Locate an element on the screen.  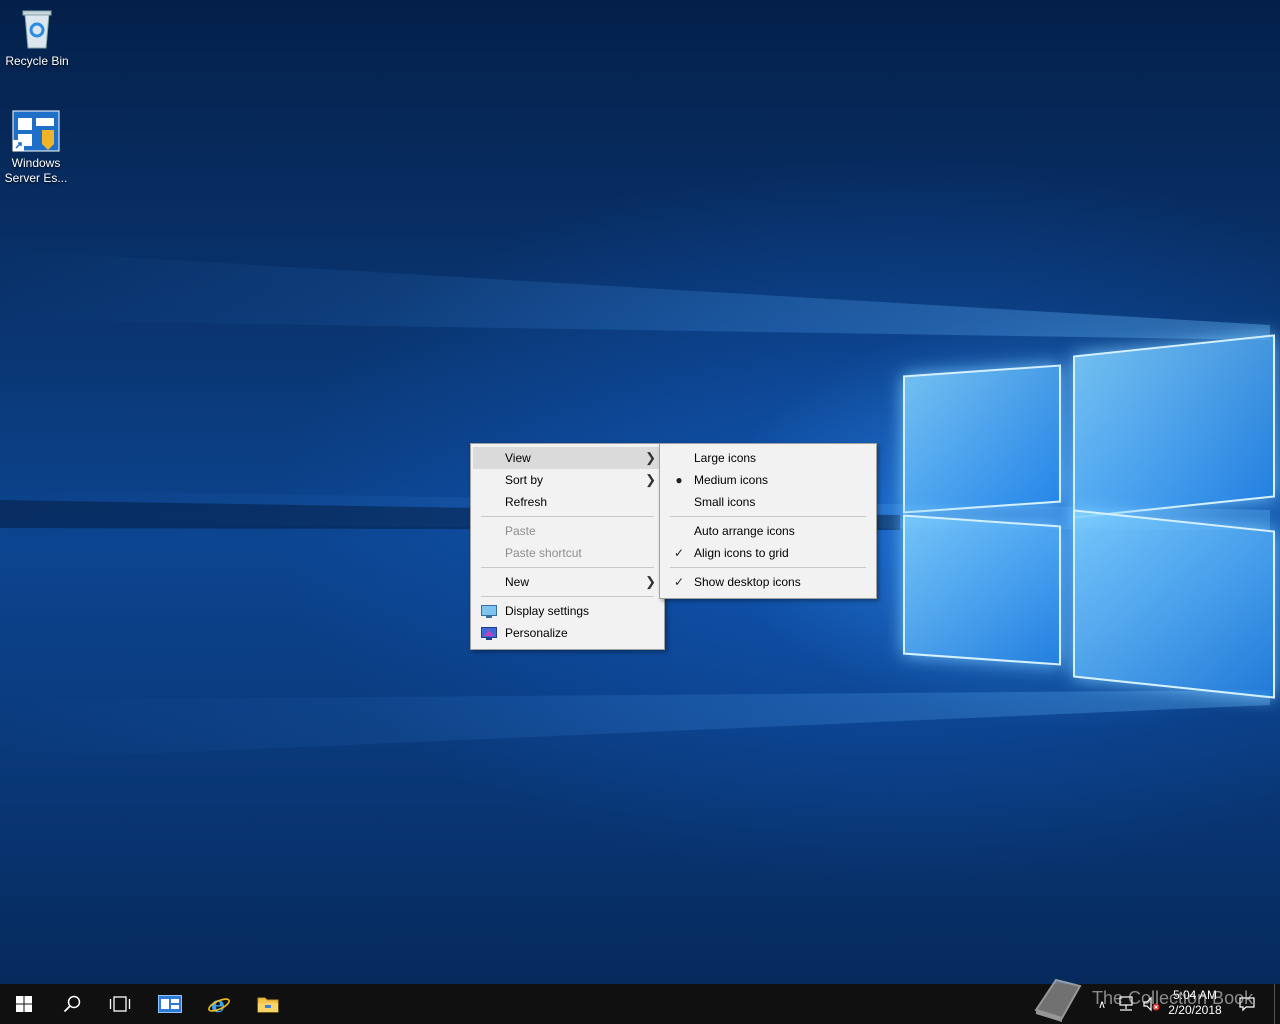
submenu-item-medium-icons: ● Medium icons is located at coordinates (768, 480).